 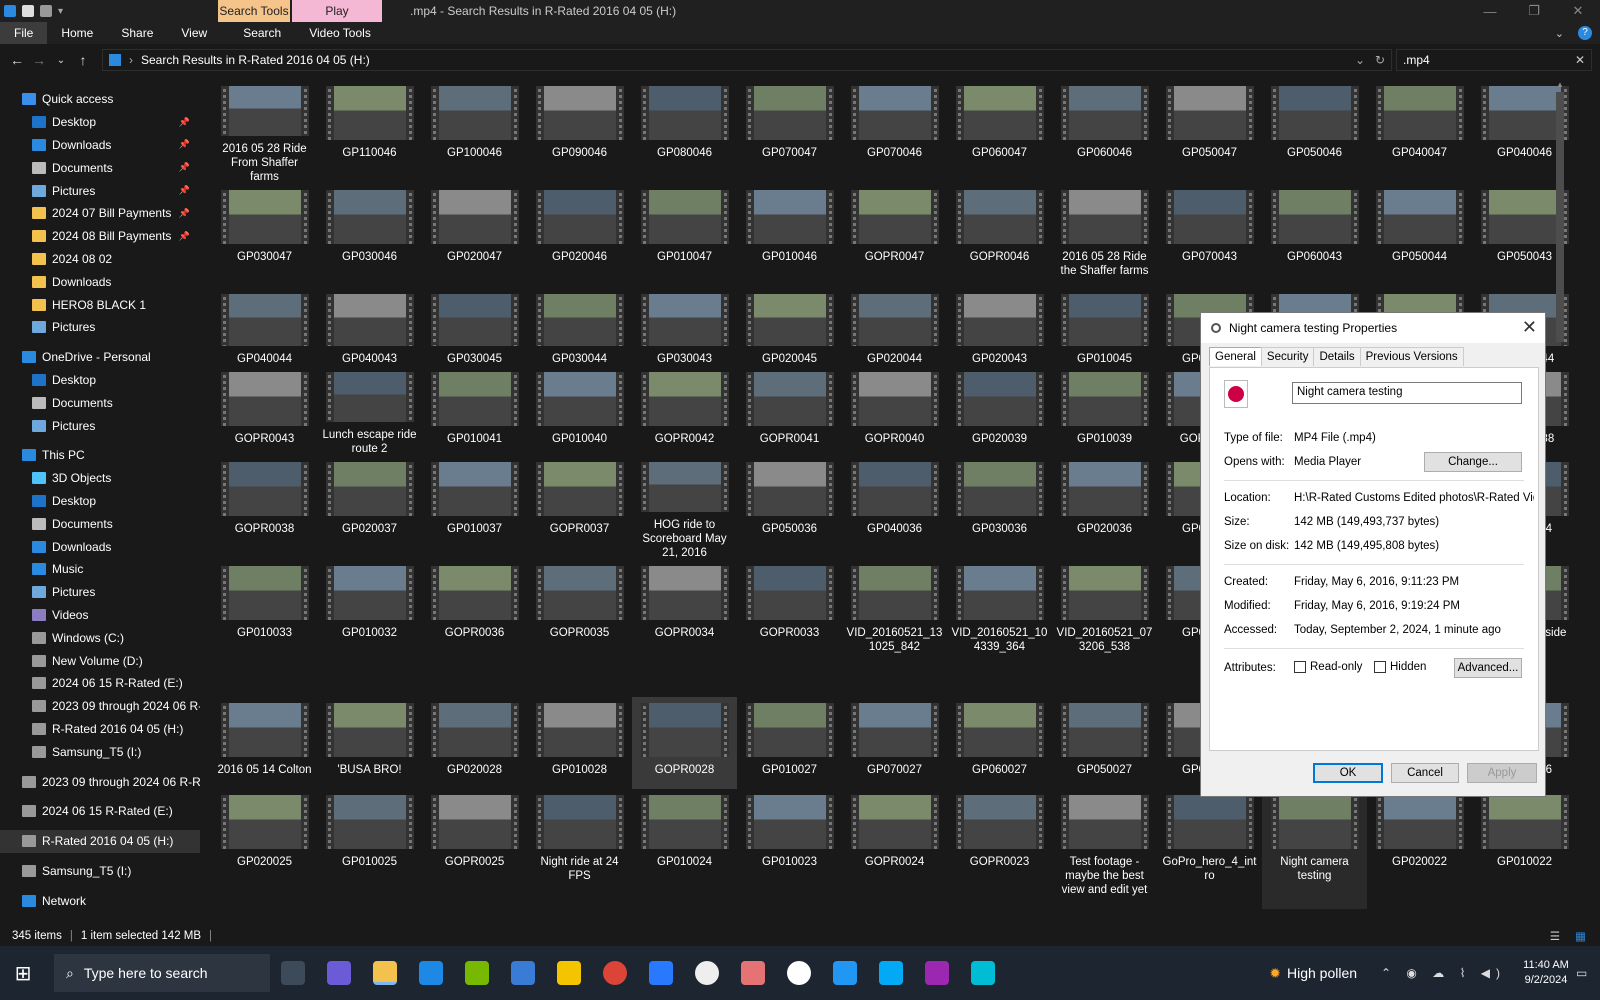 I want to click on file-item: GP020036, so click(x=1104, y=508).